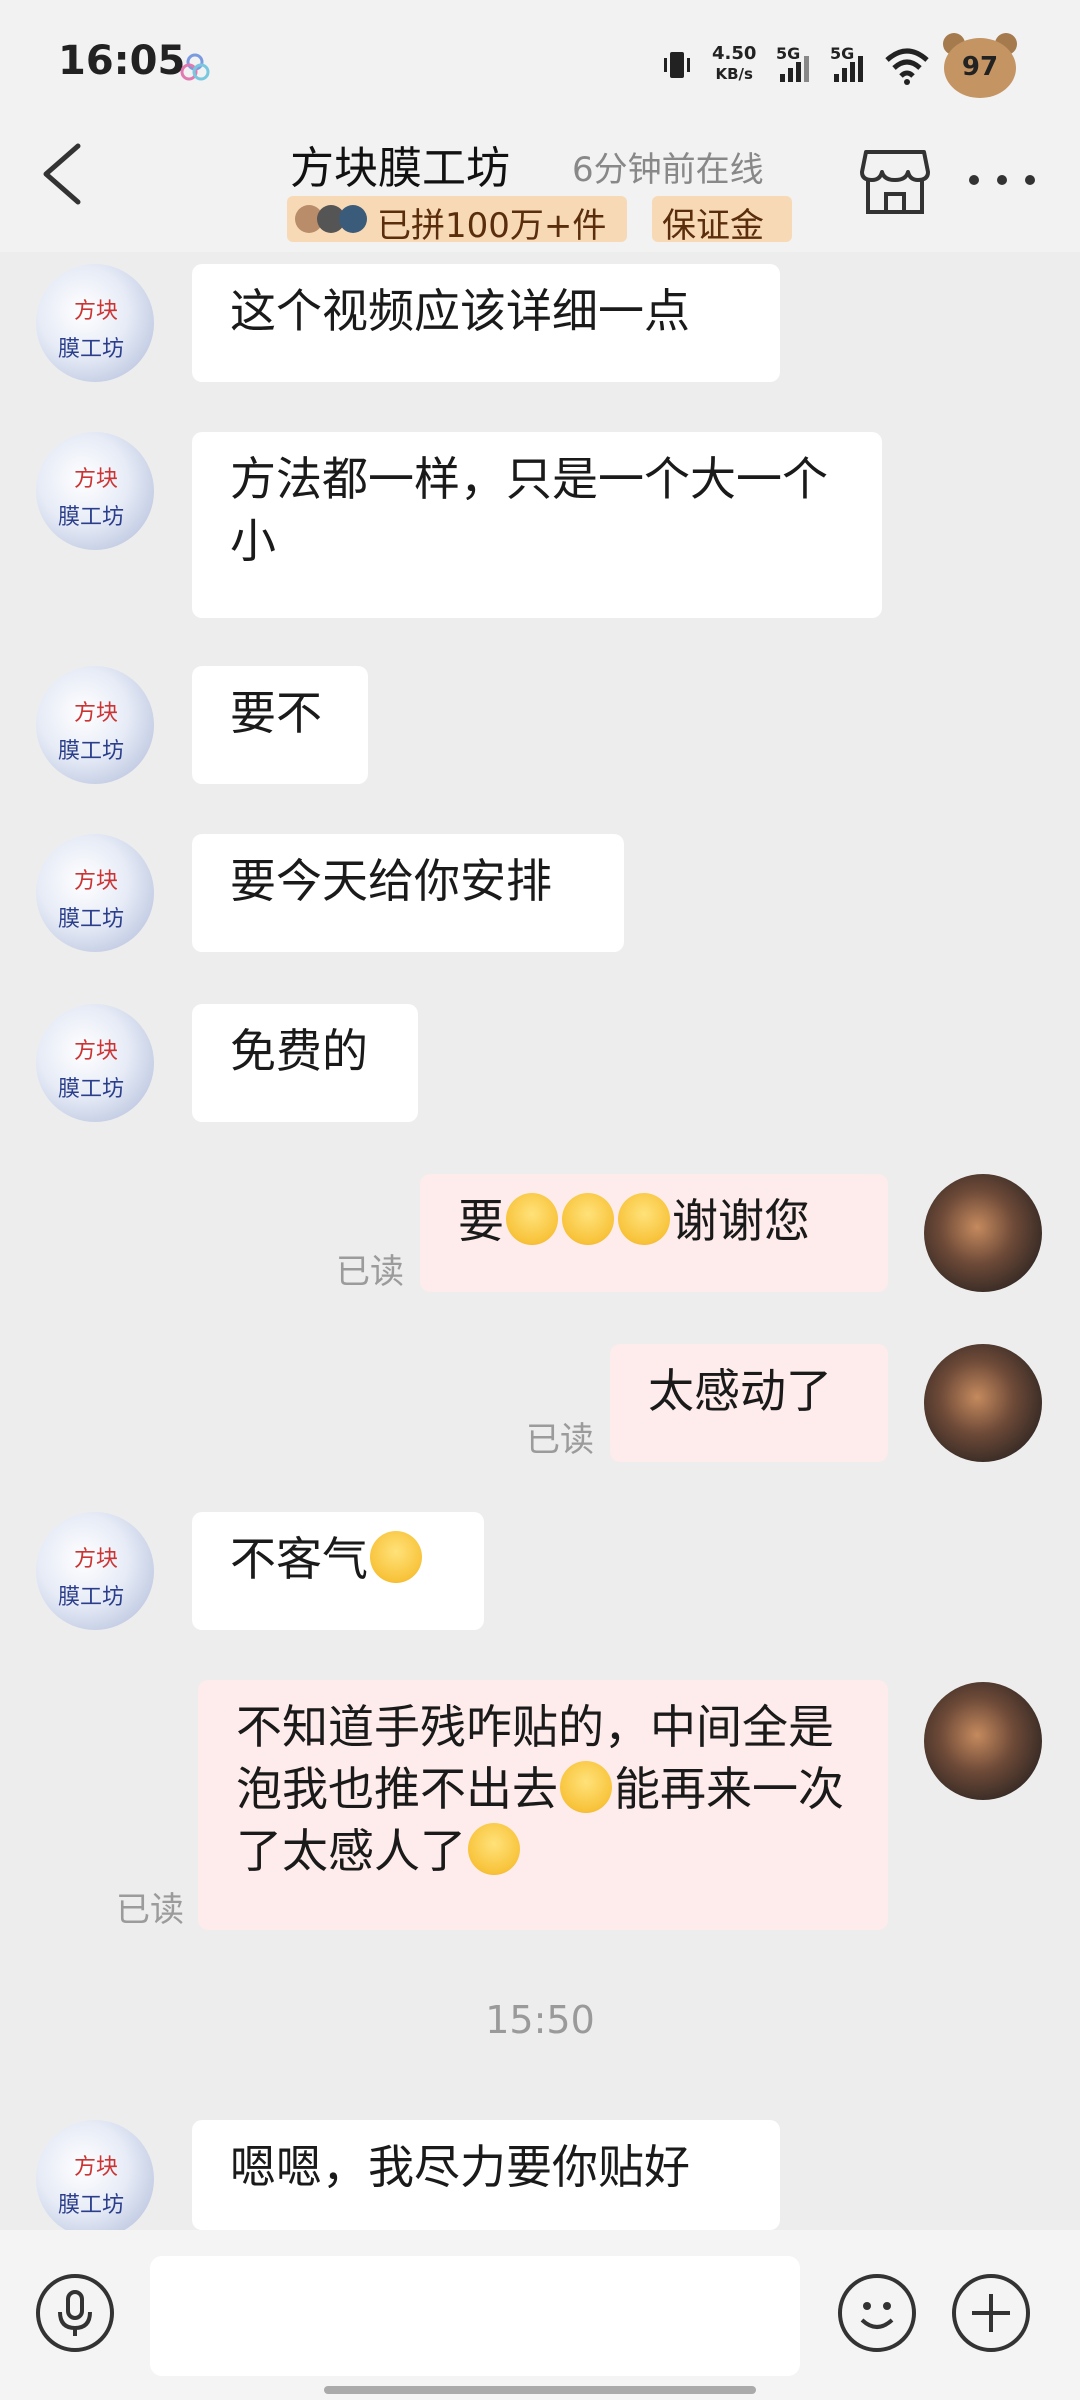 The height and width of the screenshot is (2400, 1080). I want to click on more-actions-button, so click(991, 2313).